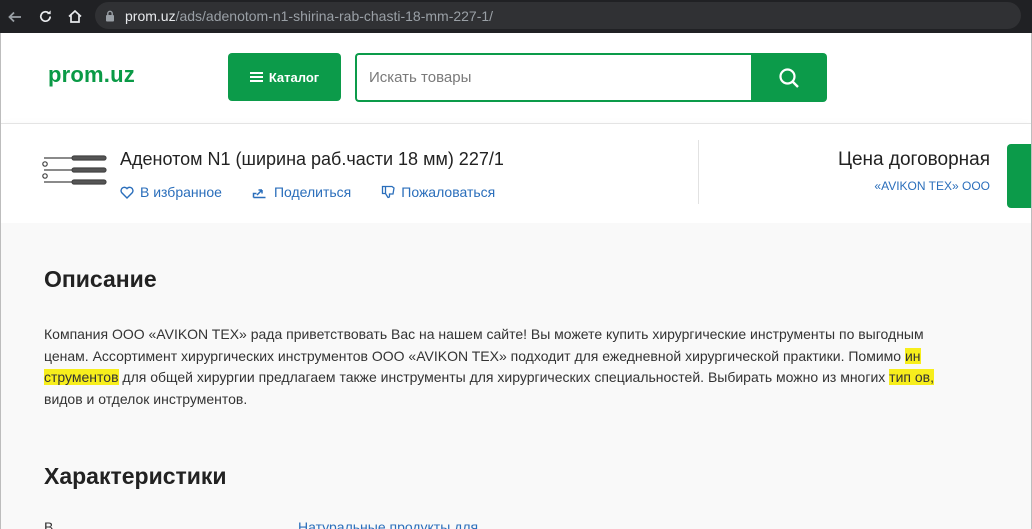 The height and width of the screenshot is (529, 1032). Describe the element at coordinates (135, 476) in the screenshot. I see `characteristics-heading: Характеристики` at that location.